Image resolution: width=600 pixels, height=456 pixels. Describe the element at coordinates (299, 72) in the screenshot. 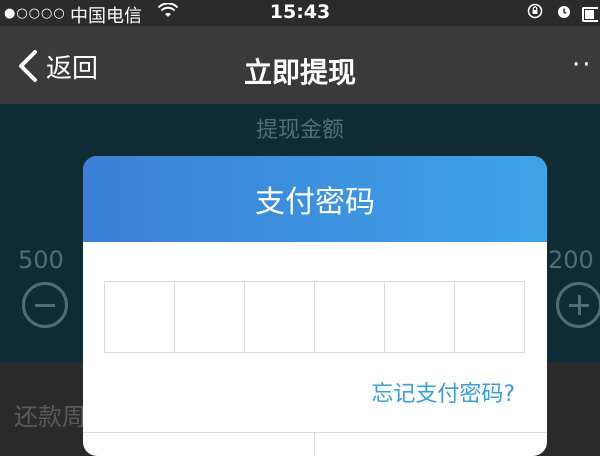

I see `page-title: 立即提现` at that location.